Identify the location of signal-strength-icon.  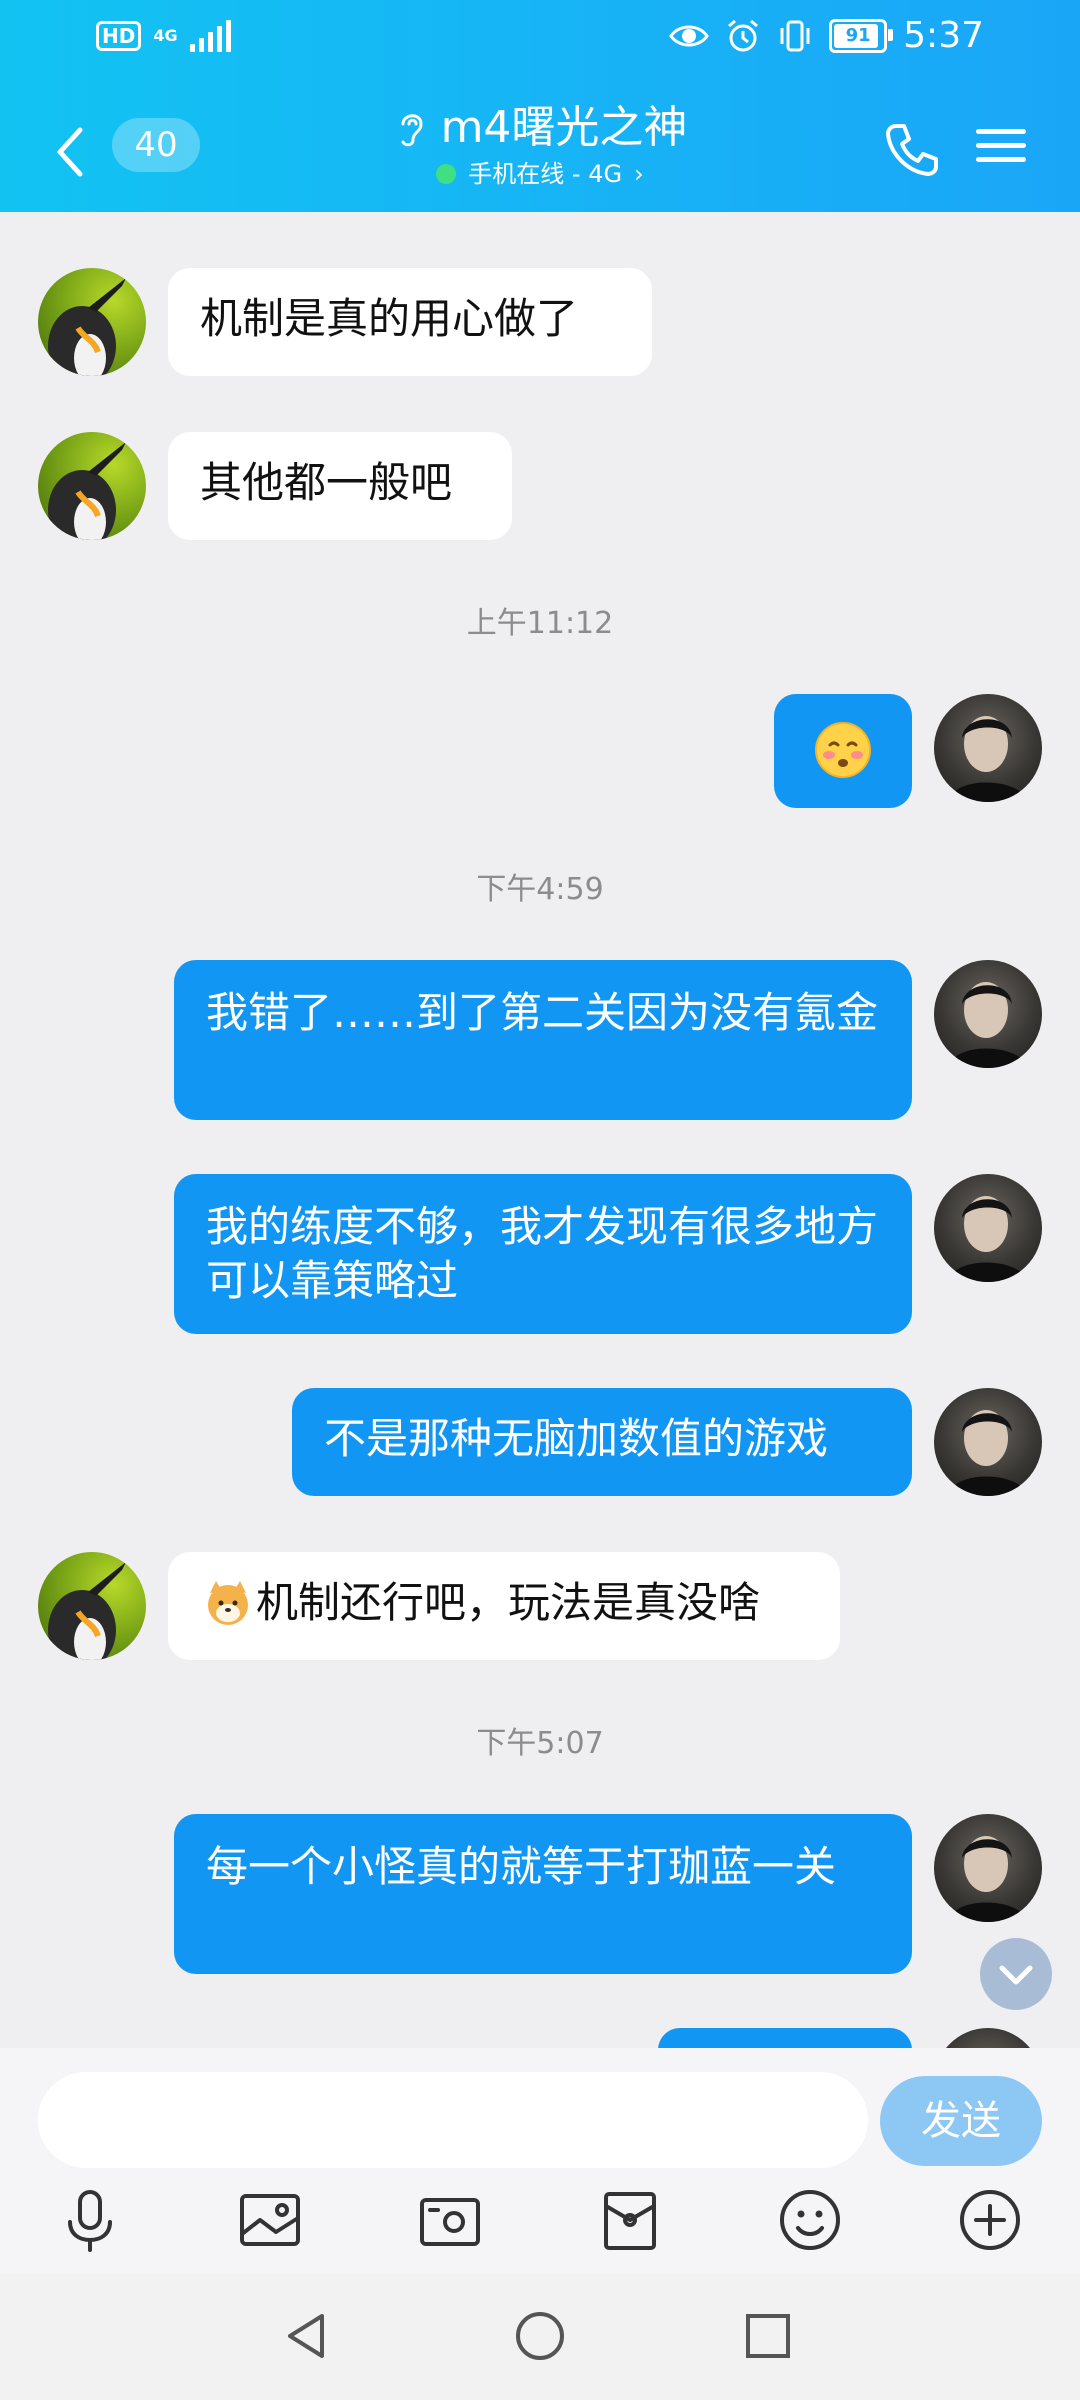
(210, 36).